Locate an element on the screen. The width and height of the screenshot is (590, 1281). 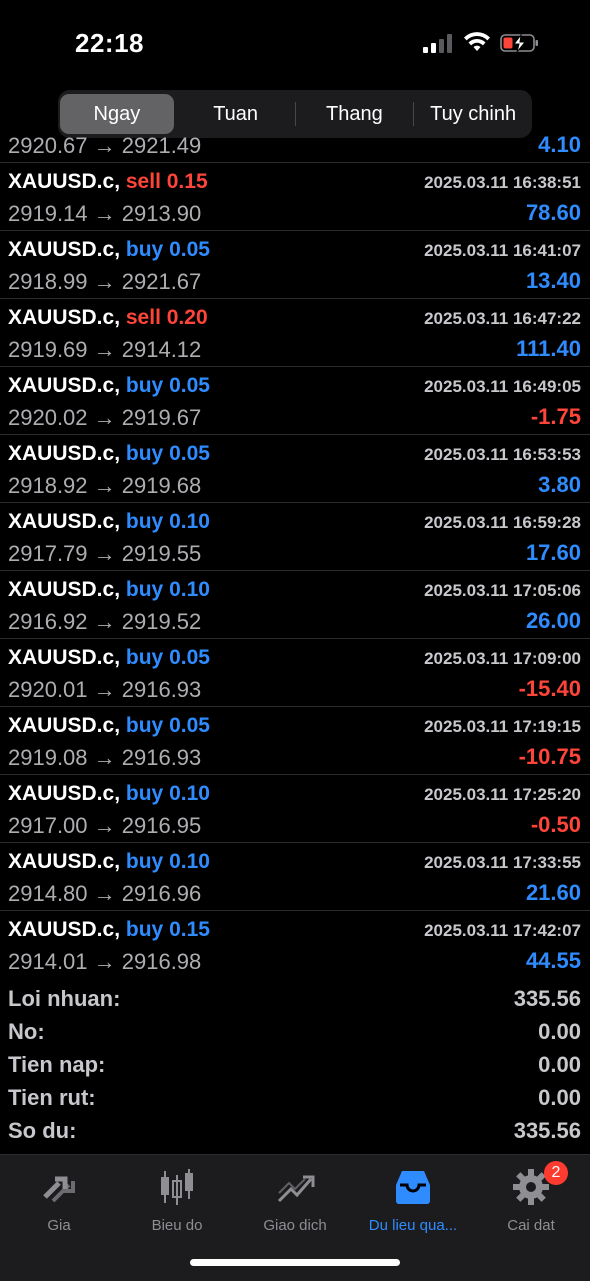
home-indicator is located at coordinates (295, 1262).